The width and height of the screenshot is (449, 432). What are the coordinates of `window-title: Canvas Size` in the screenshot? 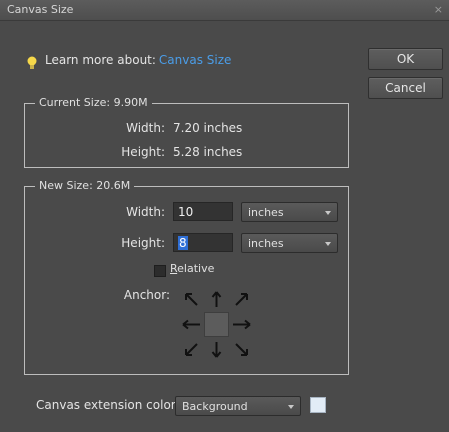 It's located at (40, 9).